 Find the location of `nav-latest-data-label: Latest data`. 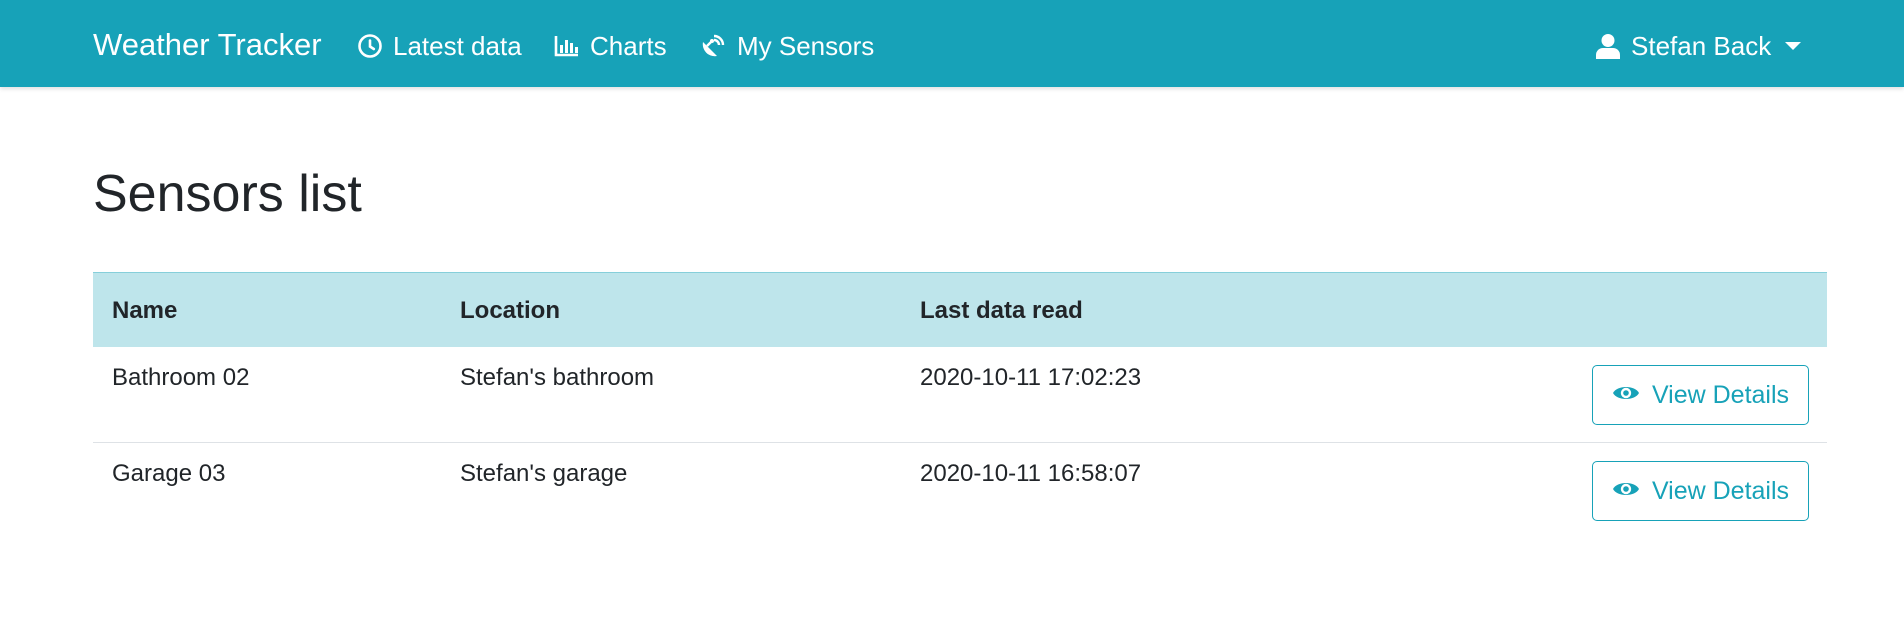

nav-latest-data-label: Latest data is located at coordinates (457, 45).